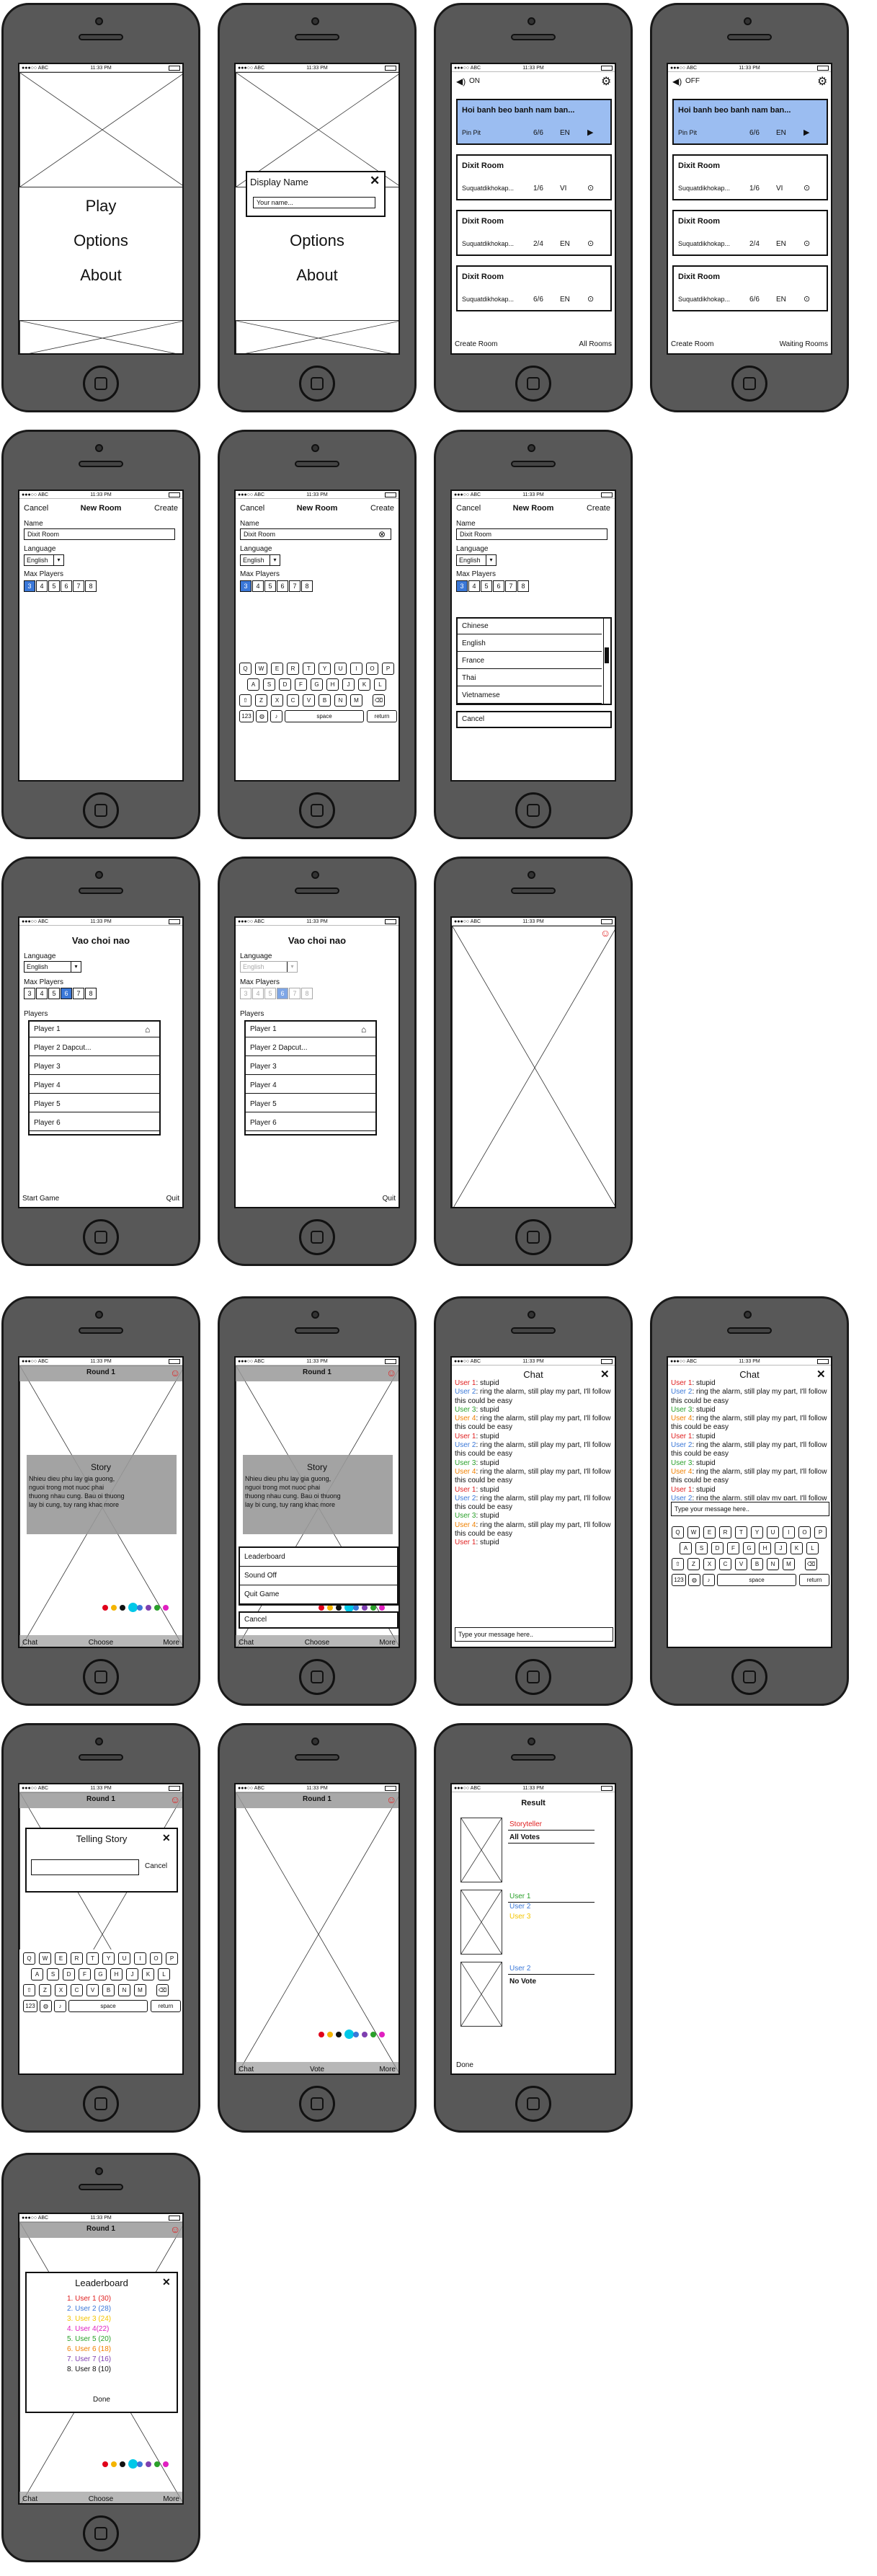 This screenshot has height=2576, width=877. I want to click on key-e: E, so click(277, 669).